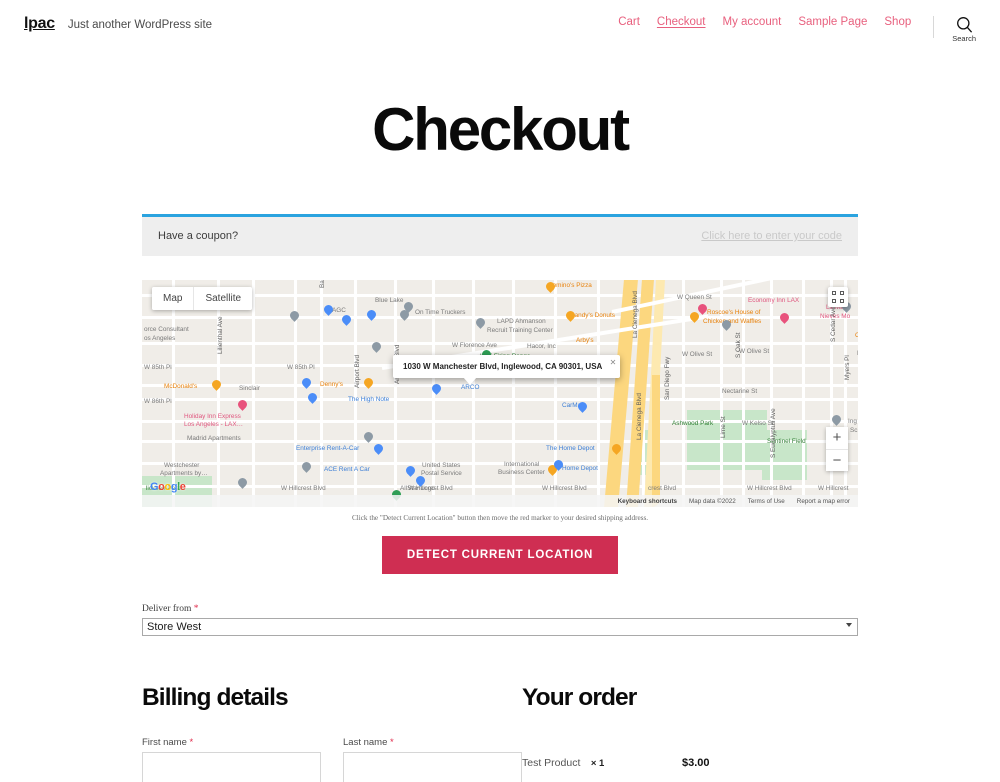 Image resolution: width=1000 pixels, height=782 pixels. I want to click on last-name-input, so click(432, 767).